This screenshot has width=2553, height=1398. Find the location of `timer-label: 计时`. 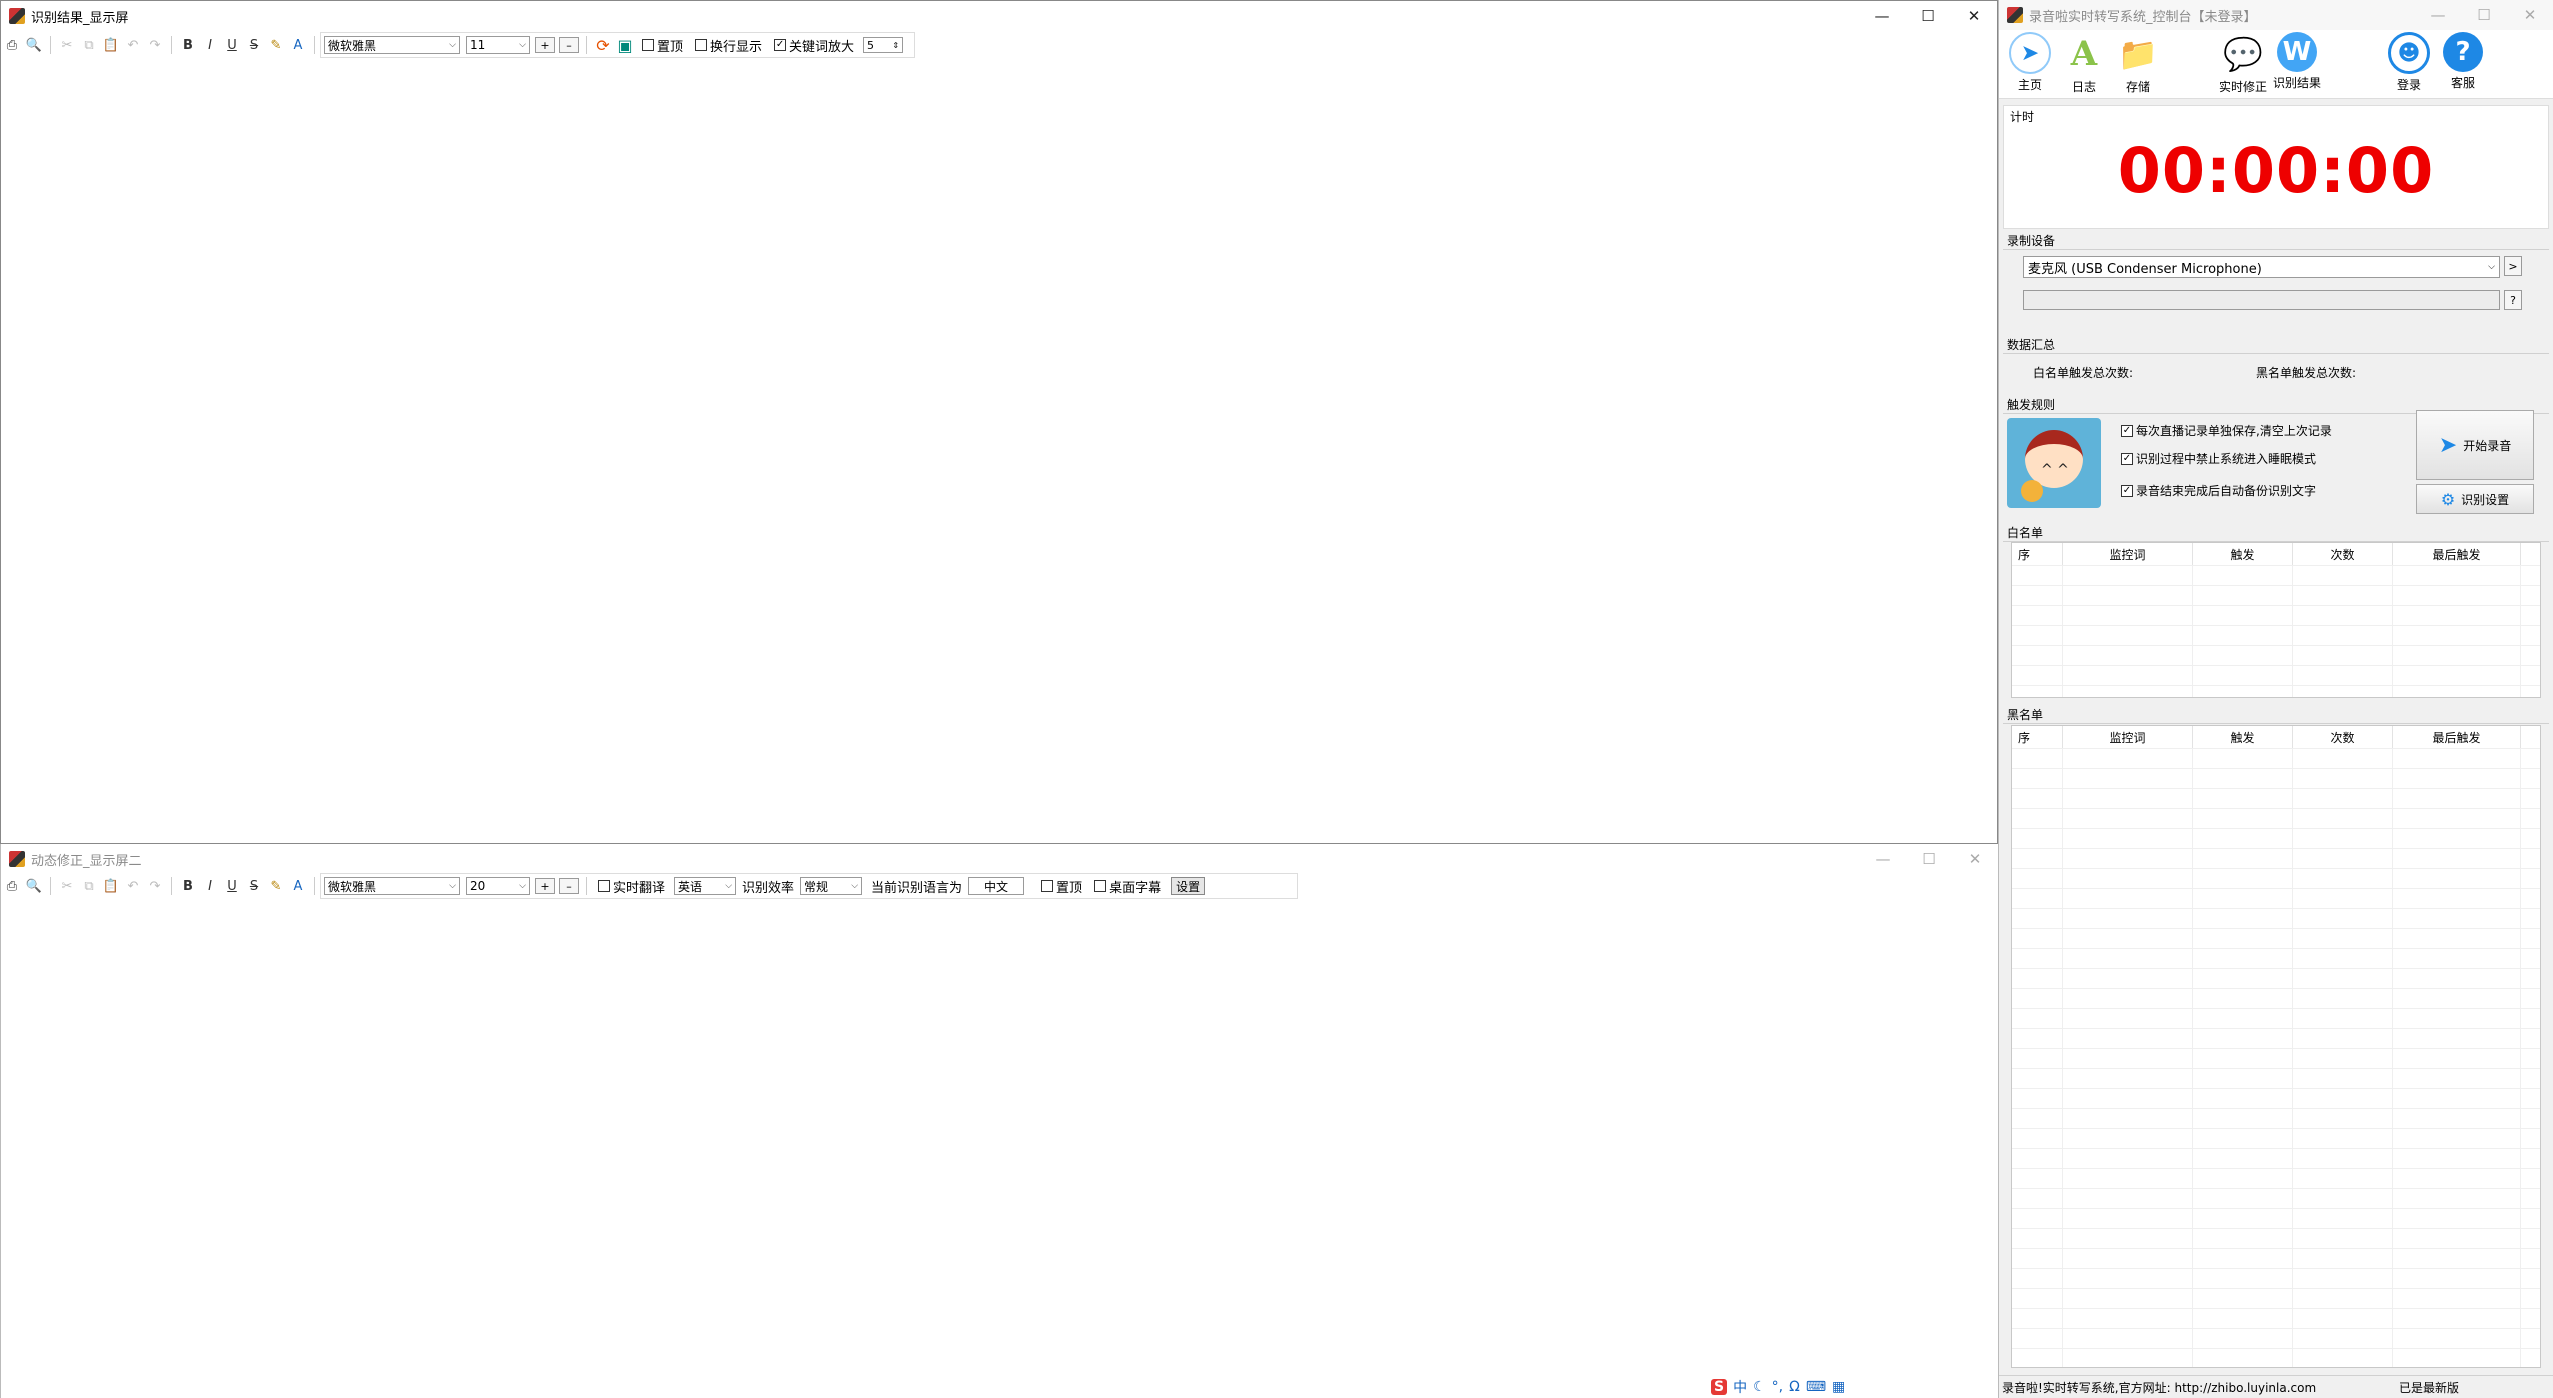

timer-label: 计时 is located at coordinates (2022, 117).